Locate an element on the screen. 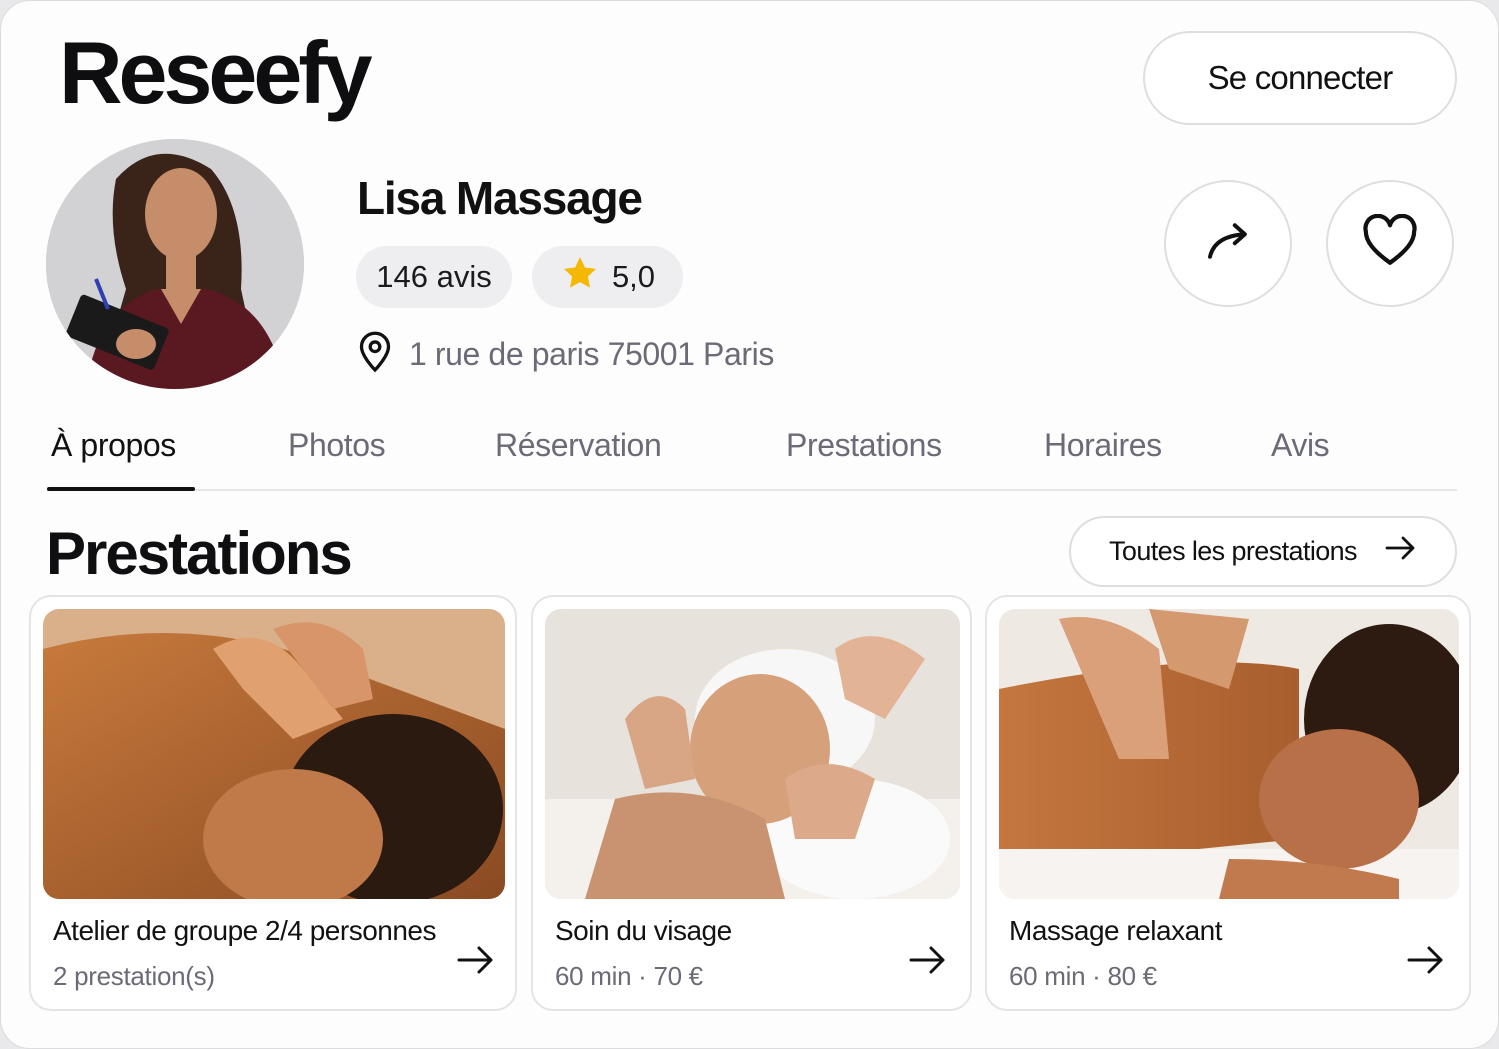  profile-avatar is located at coordinates (175, 264).